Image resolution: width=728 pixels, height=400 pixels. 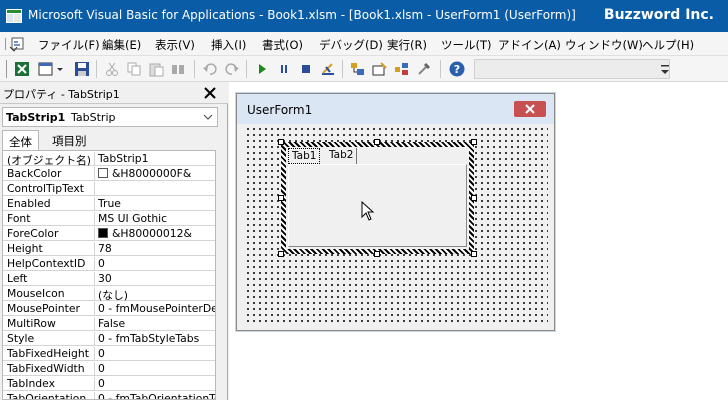 What do you see at coordinates (109, 263) in the screenshot?
I see `property-row: HelpContextID 0` at bounding box center [109, 263].